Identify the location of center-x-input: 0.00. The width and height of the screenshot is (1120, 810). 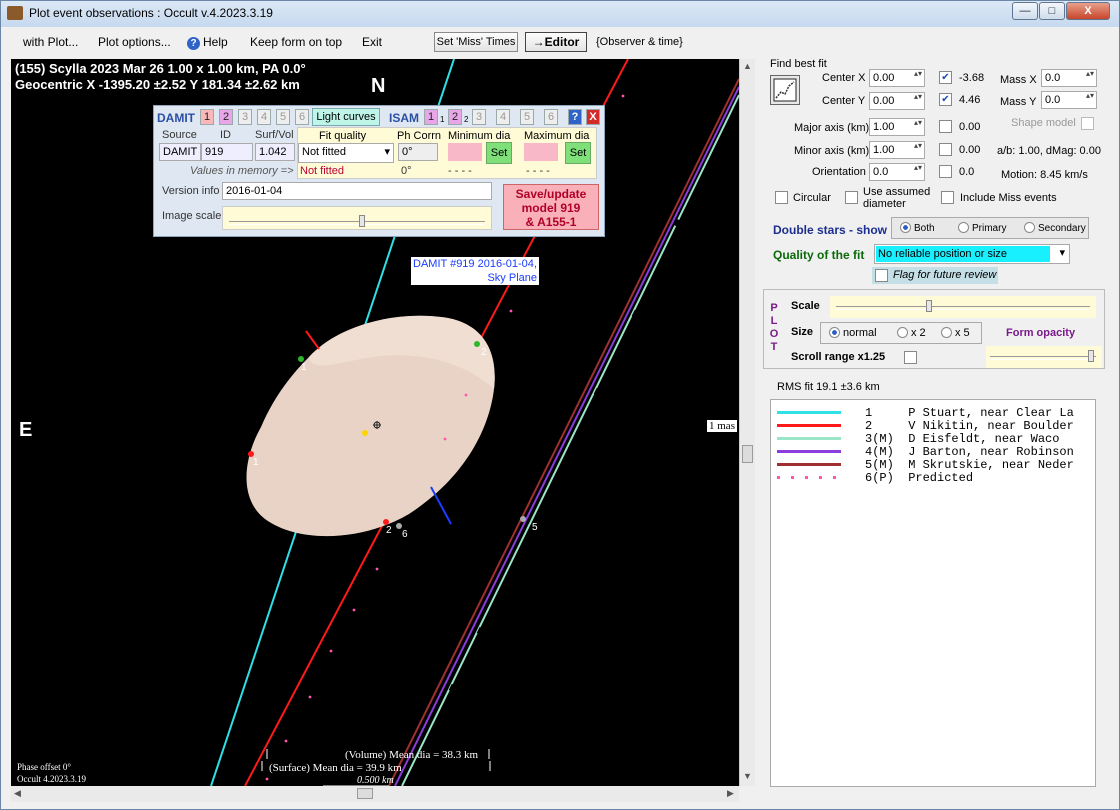
(897, 78).